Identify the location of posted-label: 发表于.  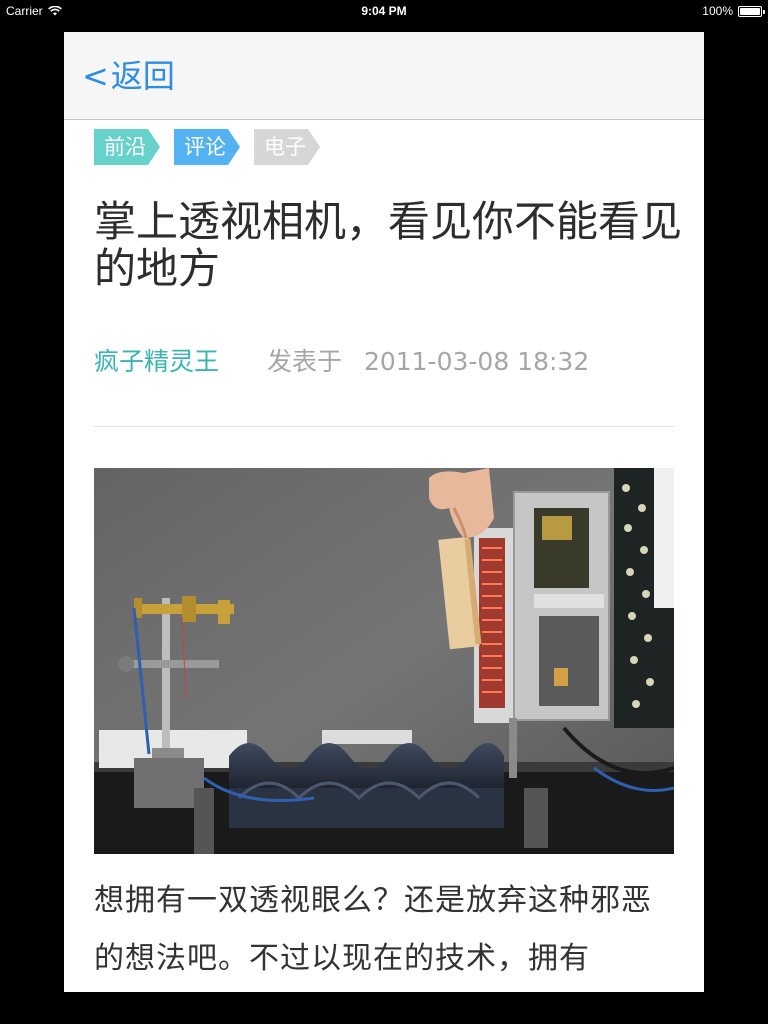
(304, 361).